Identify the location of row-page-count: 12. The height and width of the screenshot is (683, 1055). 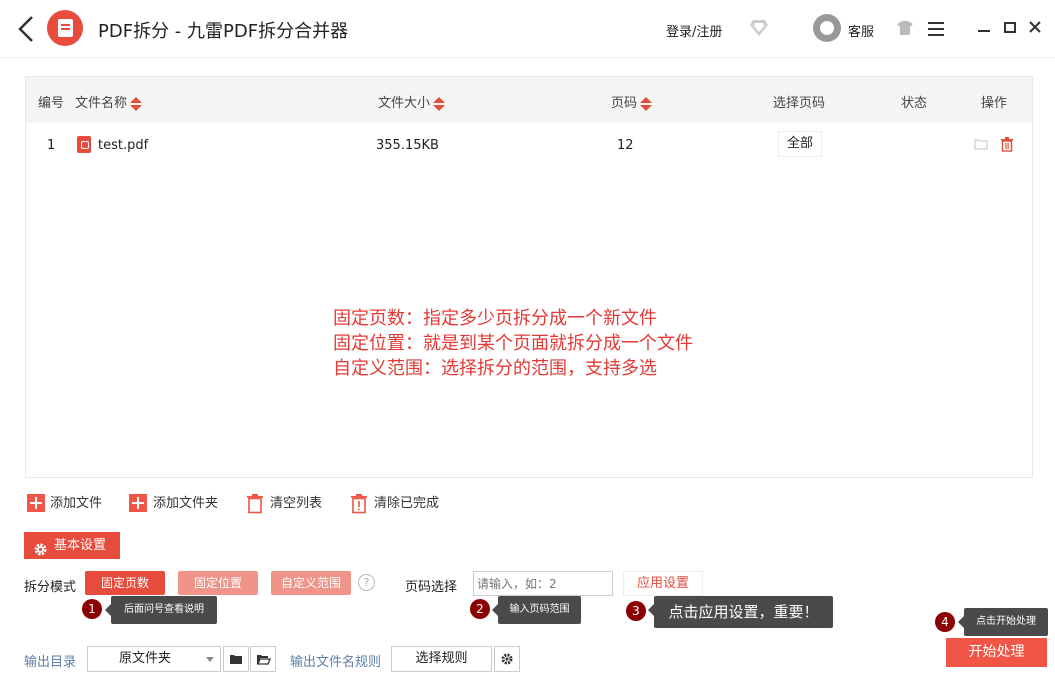
(625, 145).